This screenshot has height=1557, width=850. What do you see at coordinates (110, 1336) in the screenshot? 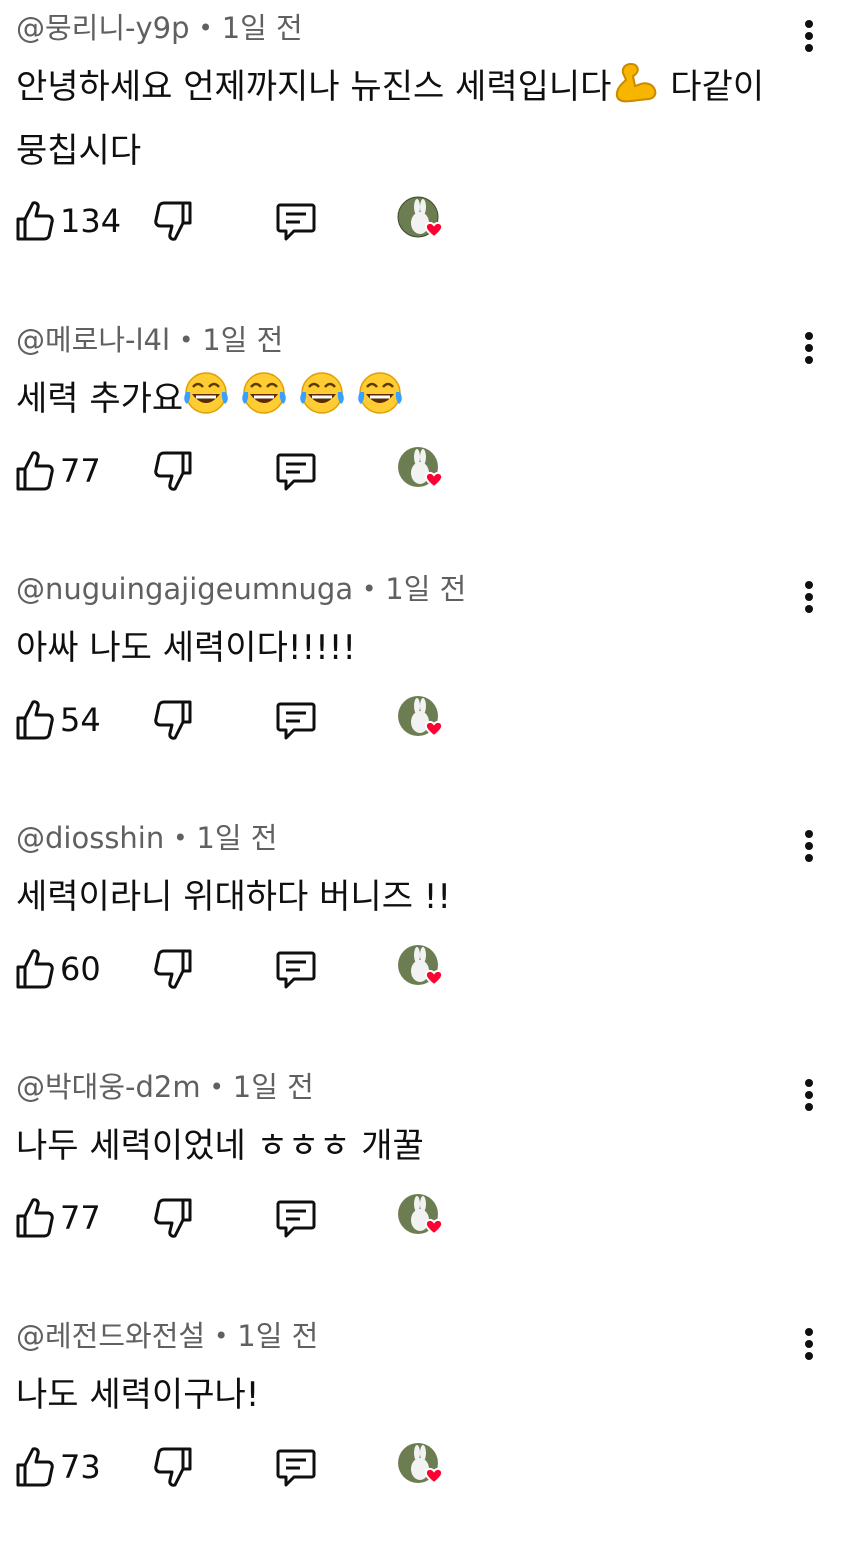
I see `comment-author: @레전드와전설` at bounding box center [110, 1336].